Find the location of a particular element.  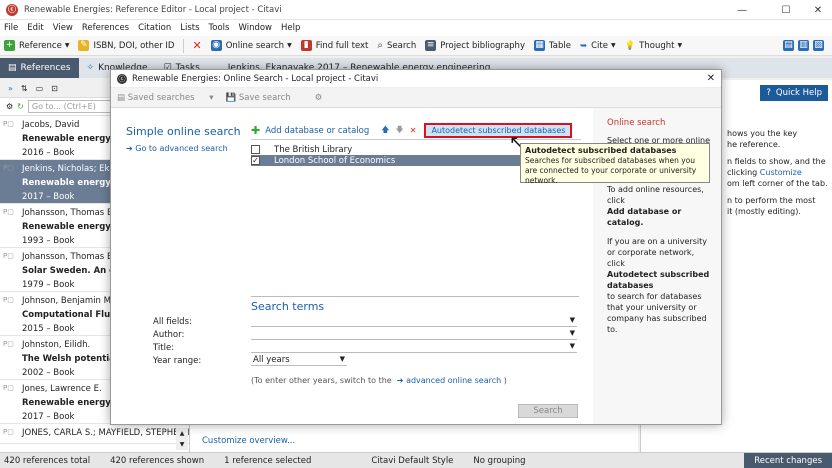

delete-button: ✕ is located at coordinates (196, 45).